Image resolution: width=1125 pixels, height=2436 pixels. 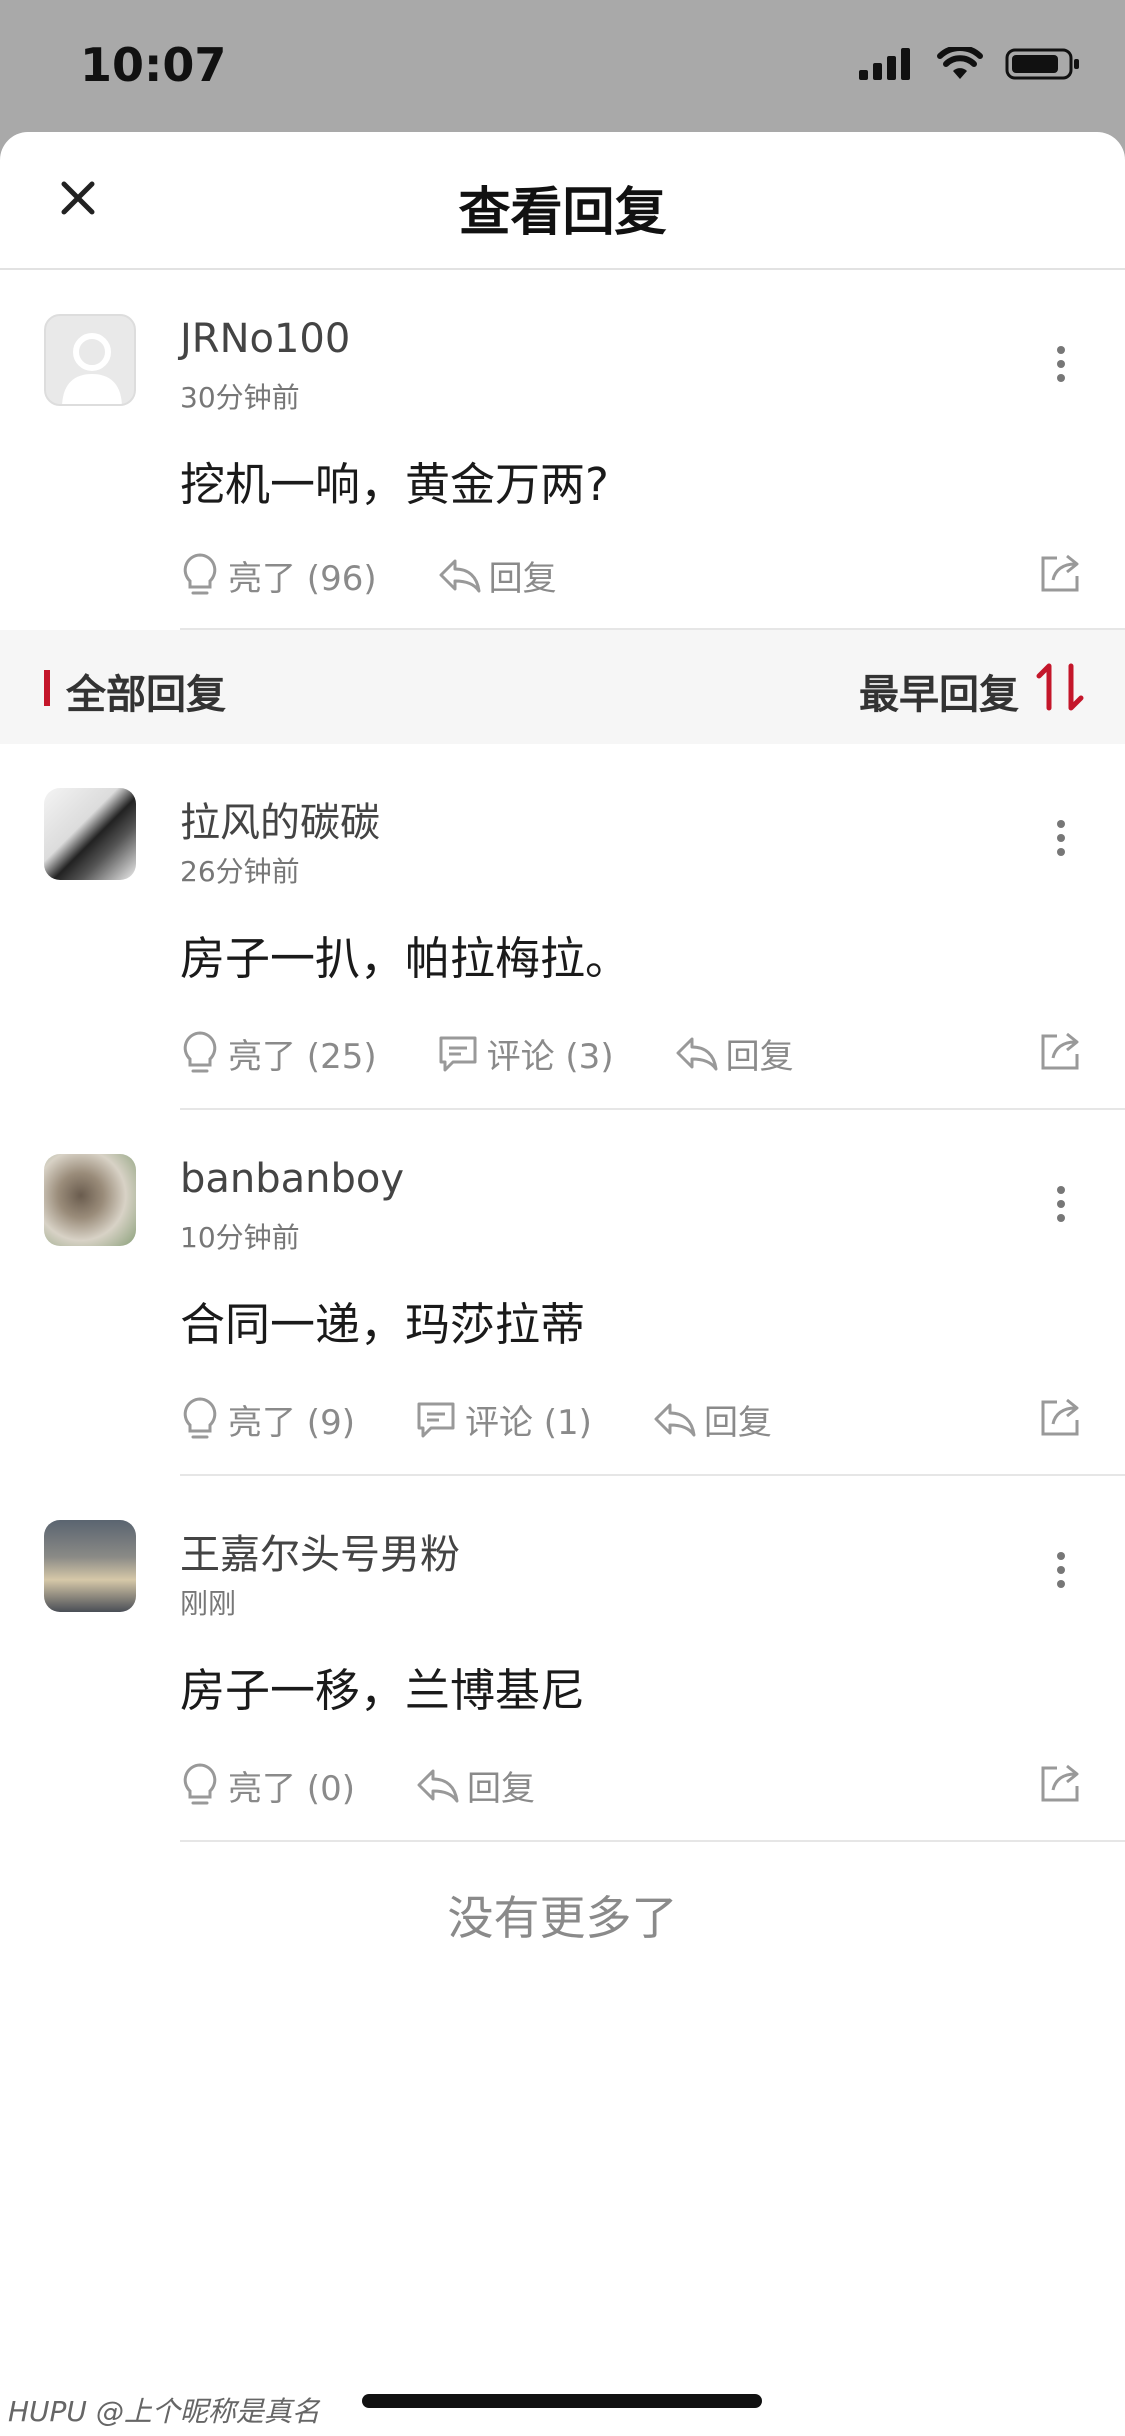 I want to click on sort-button: 最早回复, so click(x=939, y=691).